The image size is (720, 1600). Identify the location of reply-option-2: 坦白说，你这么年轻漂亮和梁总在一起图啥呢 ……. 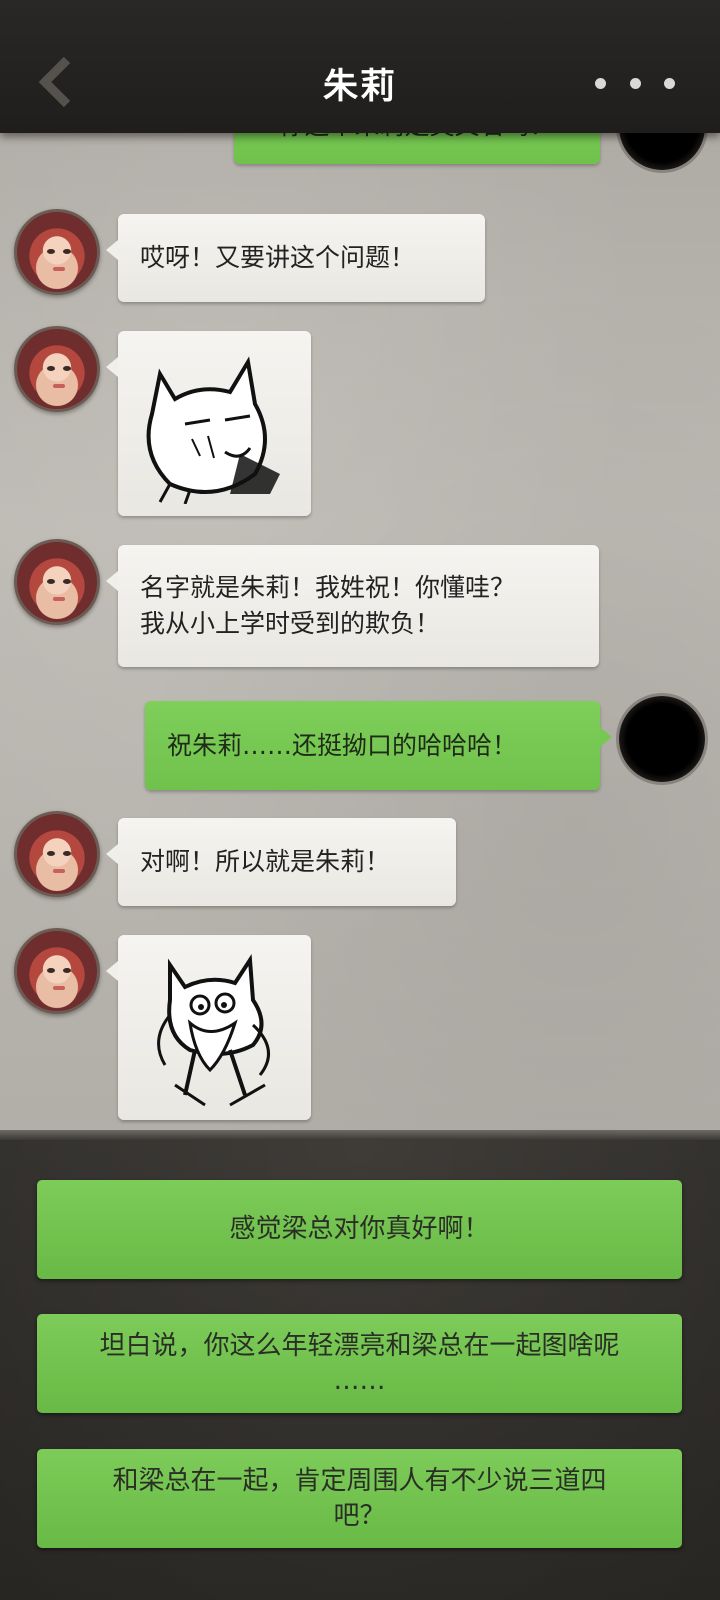
(359, 1363).